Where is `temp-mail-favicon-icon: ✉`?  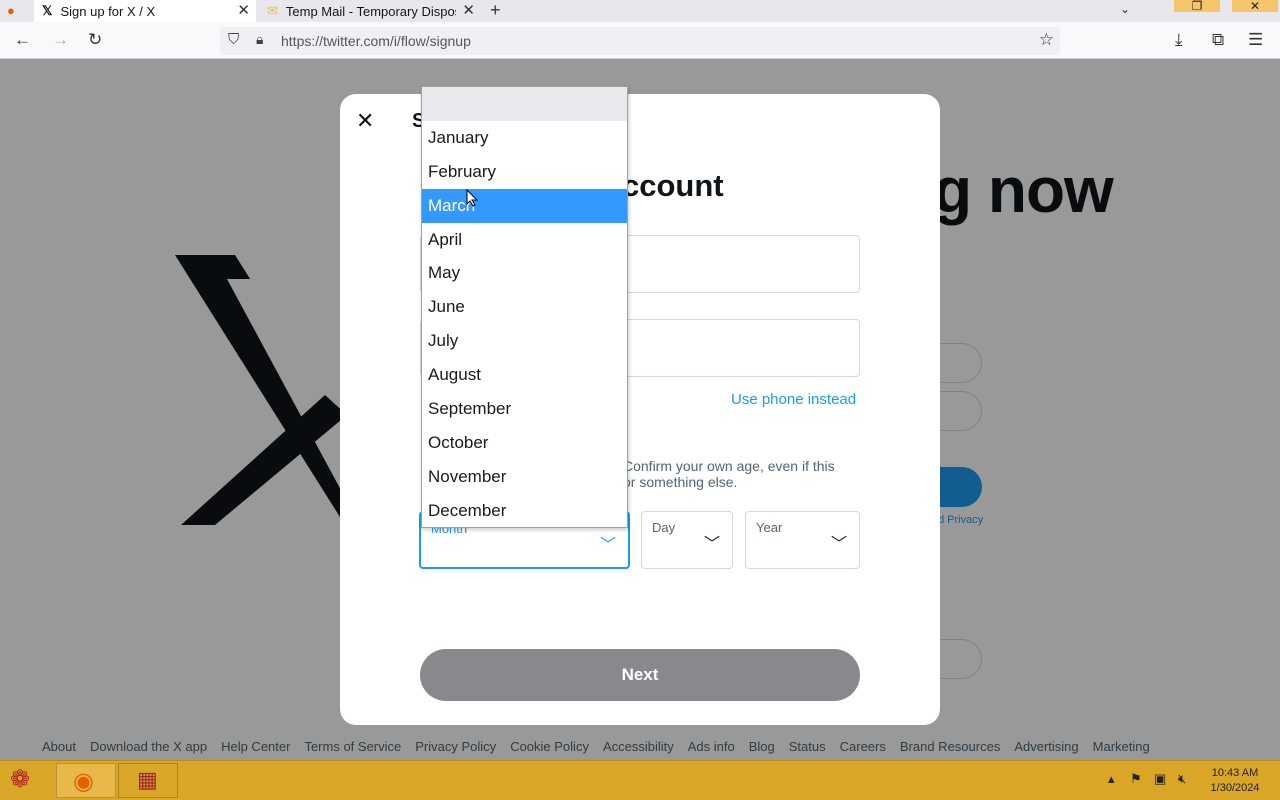
temp-mail-favicon-icon: ✉ is located at coordinates (272, 10).